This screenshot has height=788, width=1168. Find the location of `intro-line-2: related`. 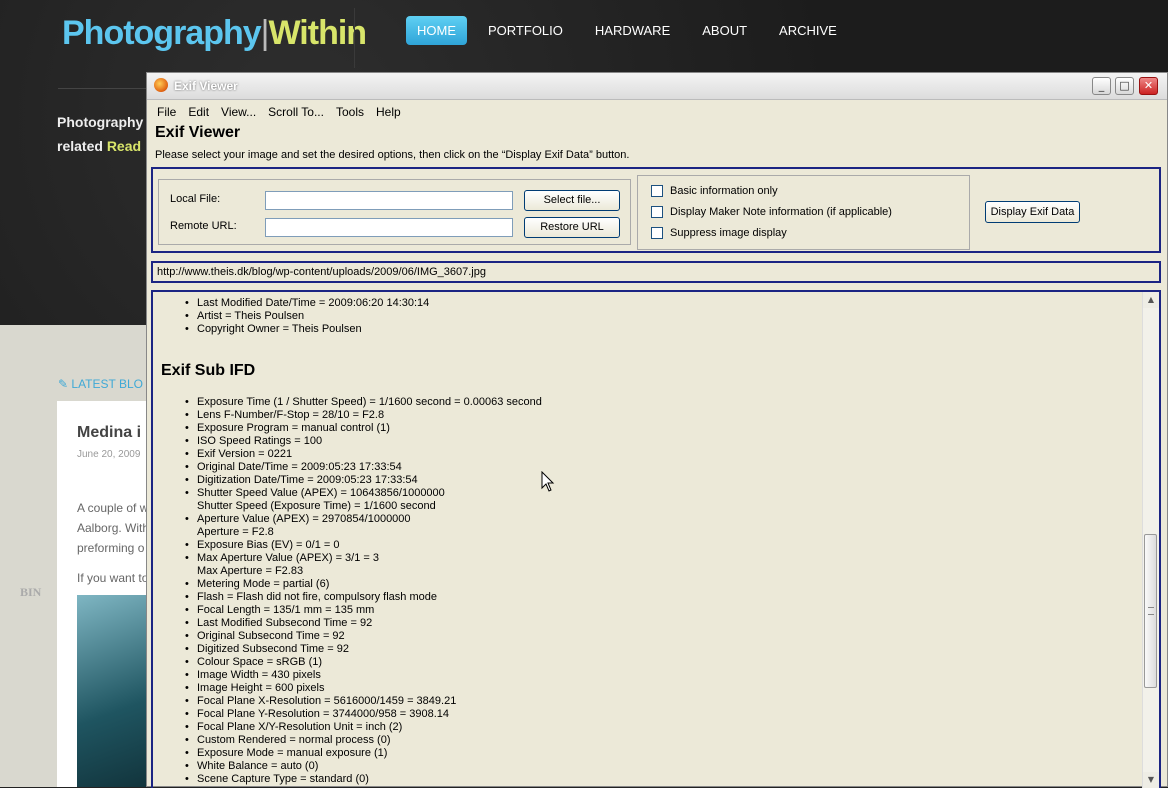

intro-line-2: related is located at coordinates (82, 146).